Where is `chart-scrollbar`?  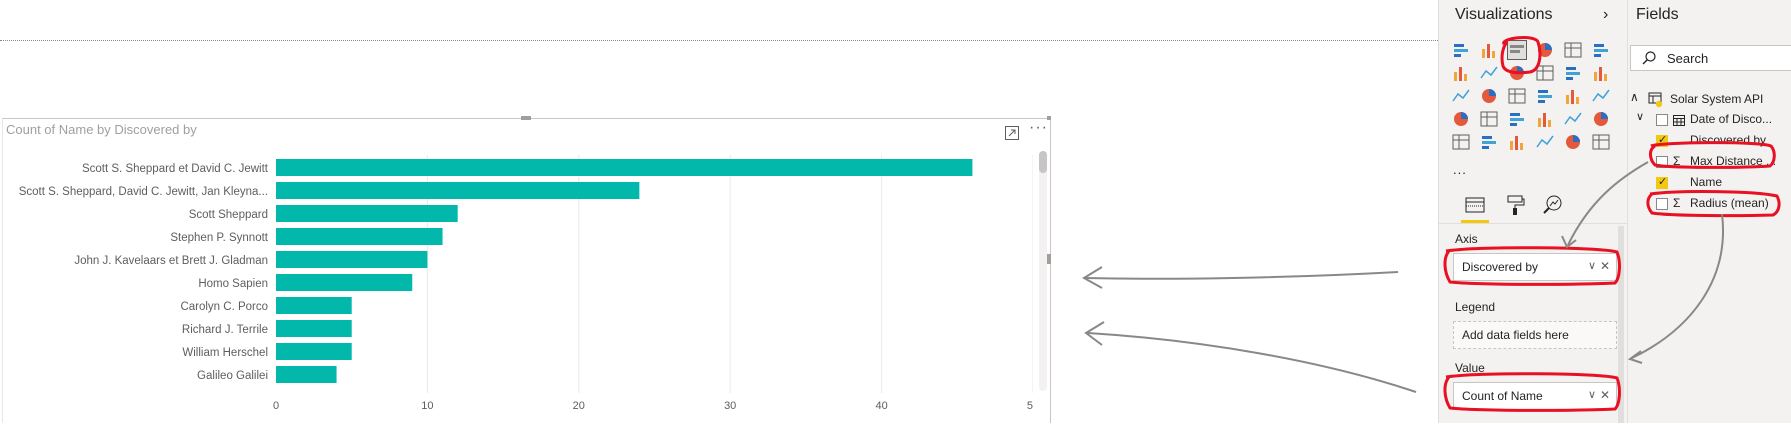 chart-scrollbar is located at coordinates (1043, 271).